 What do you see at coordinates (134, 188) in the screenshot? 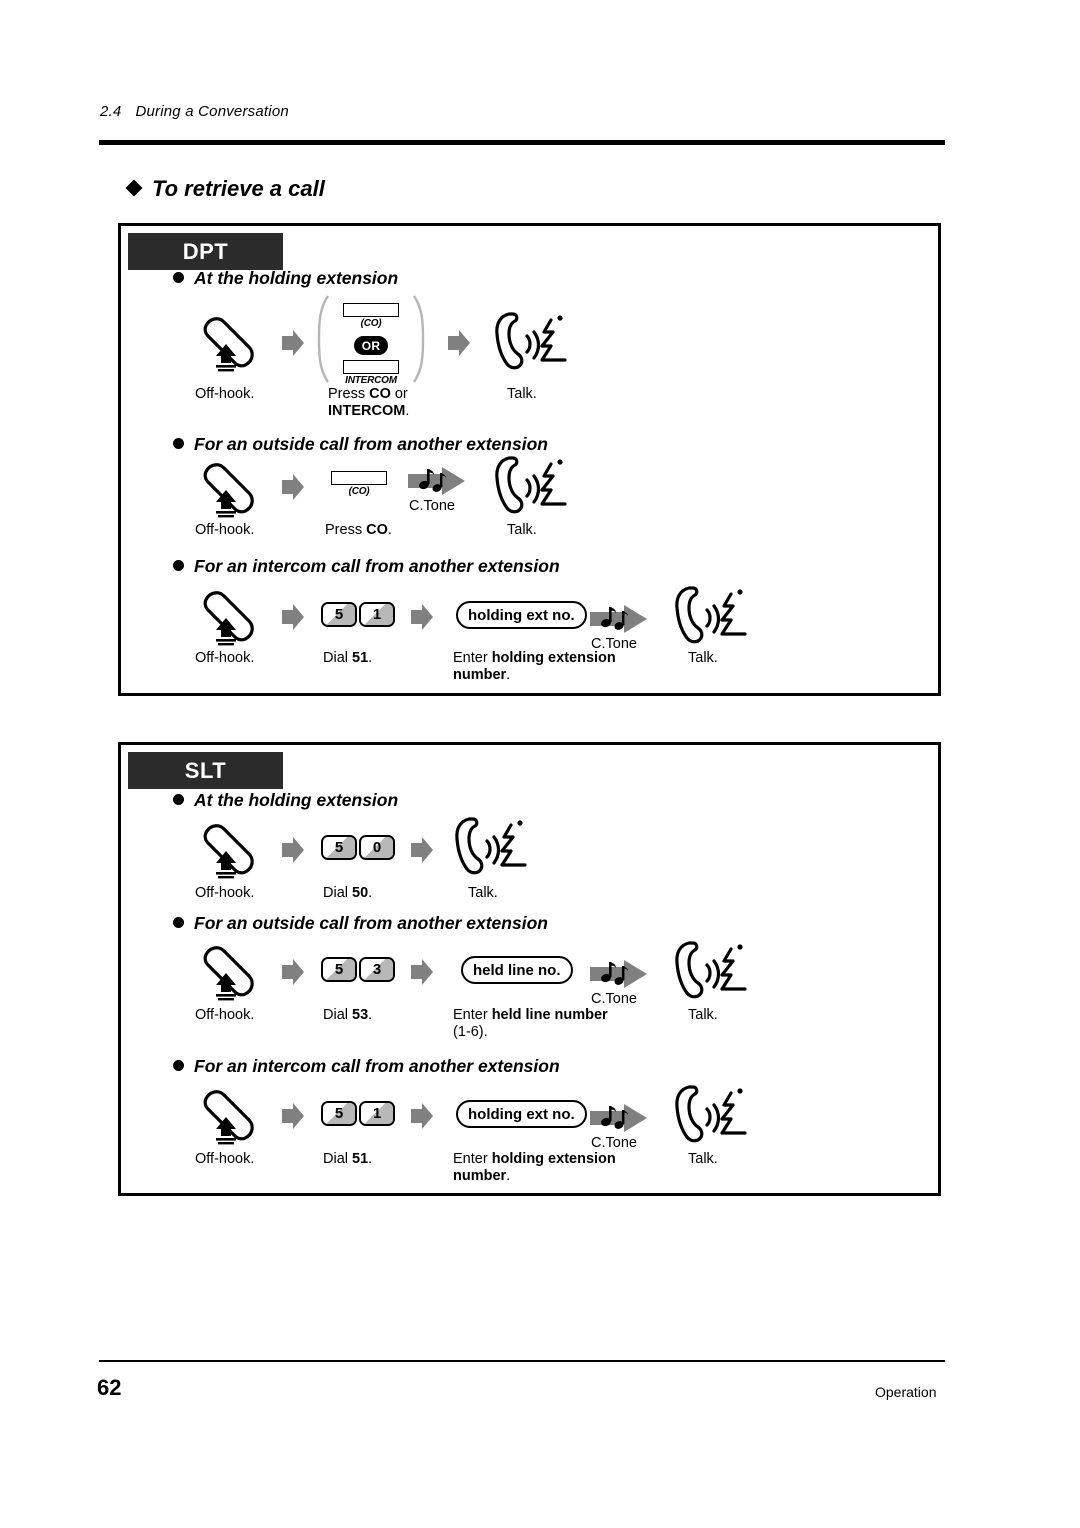
I see `diamond-bullet-icon` at bounding box center [134, 188].